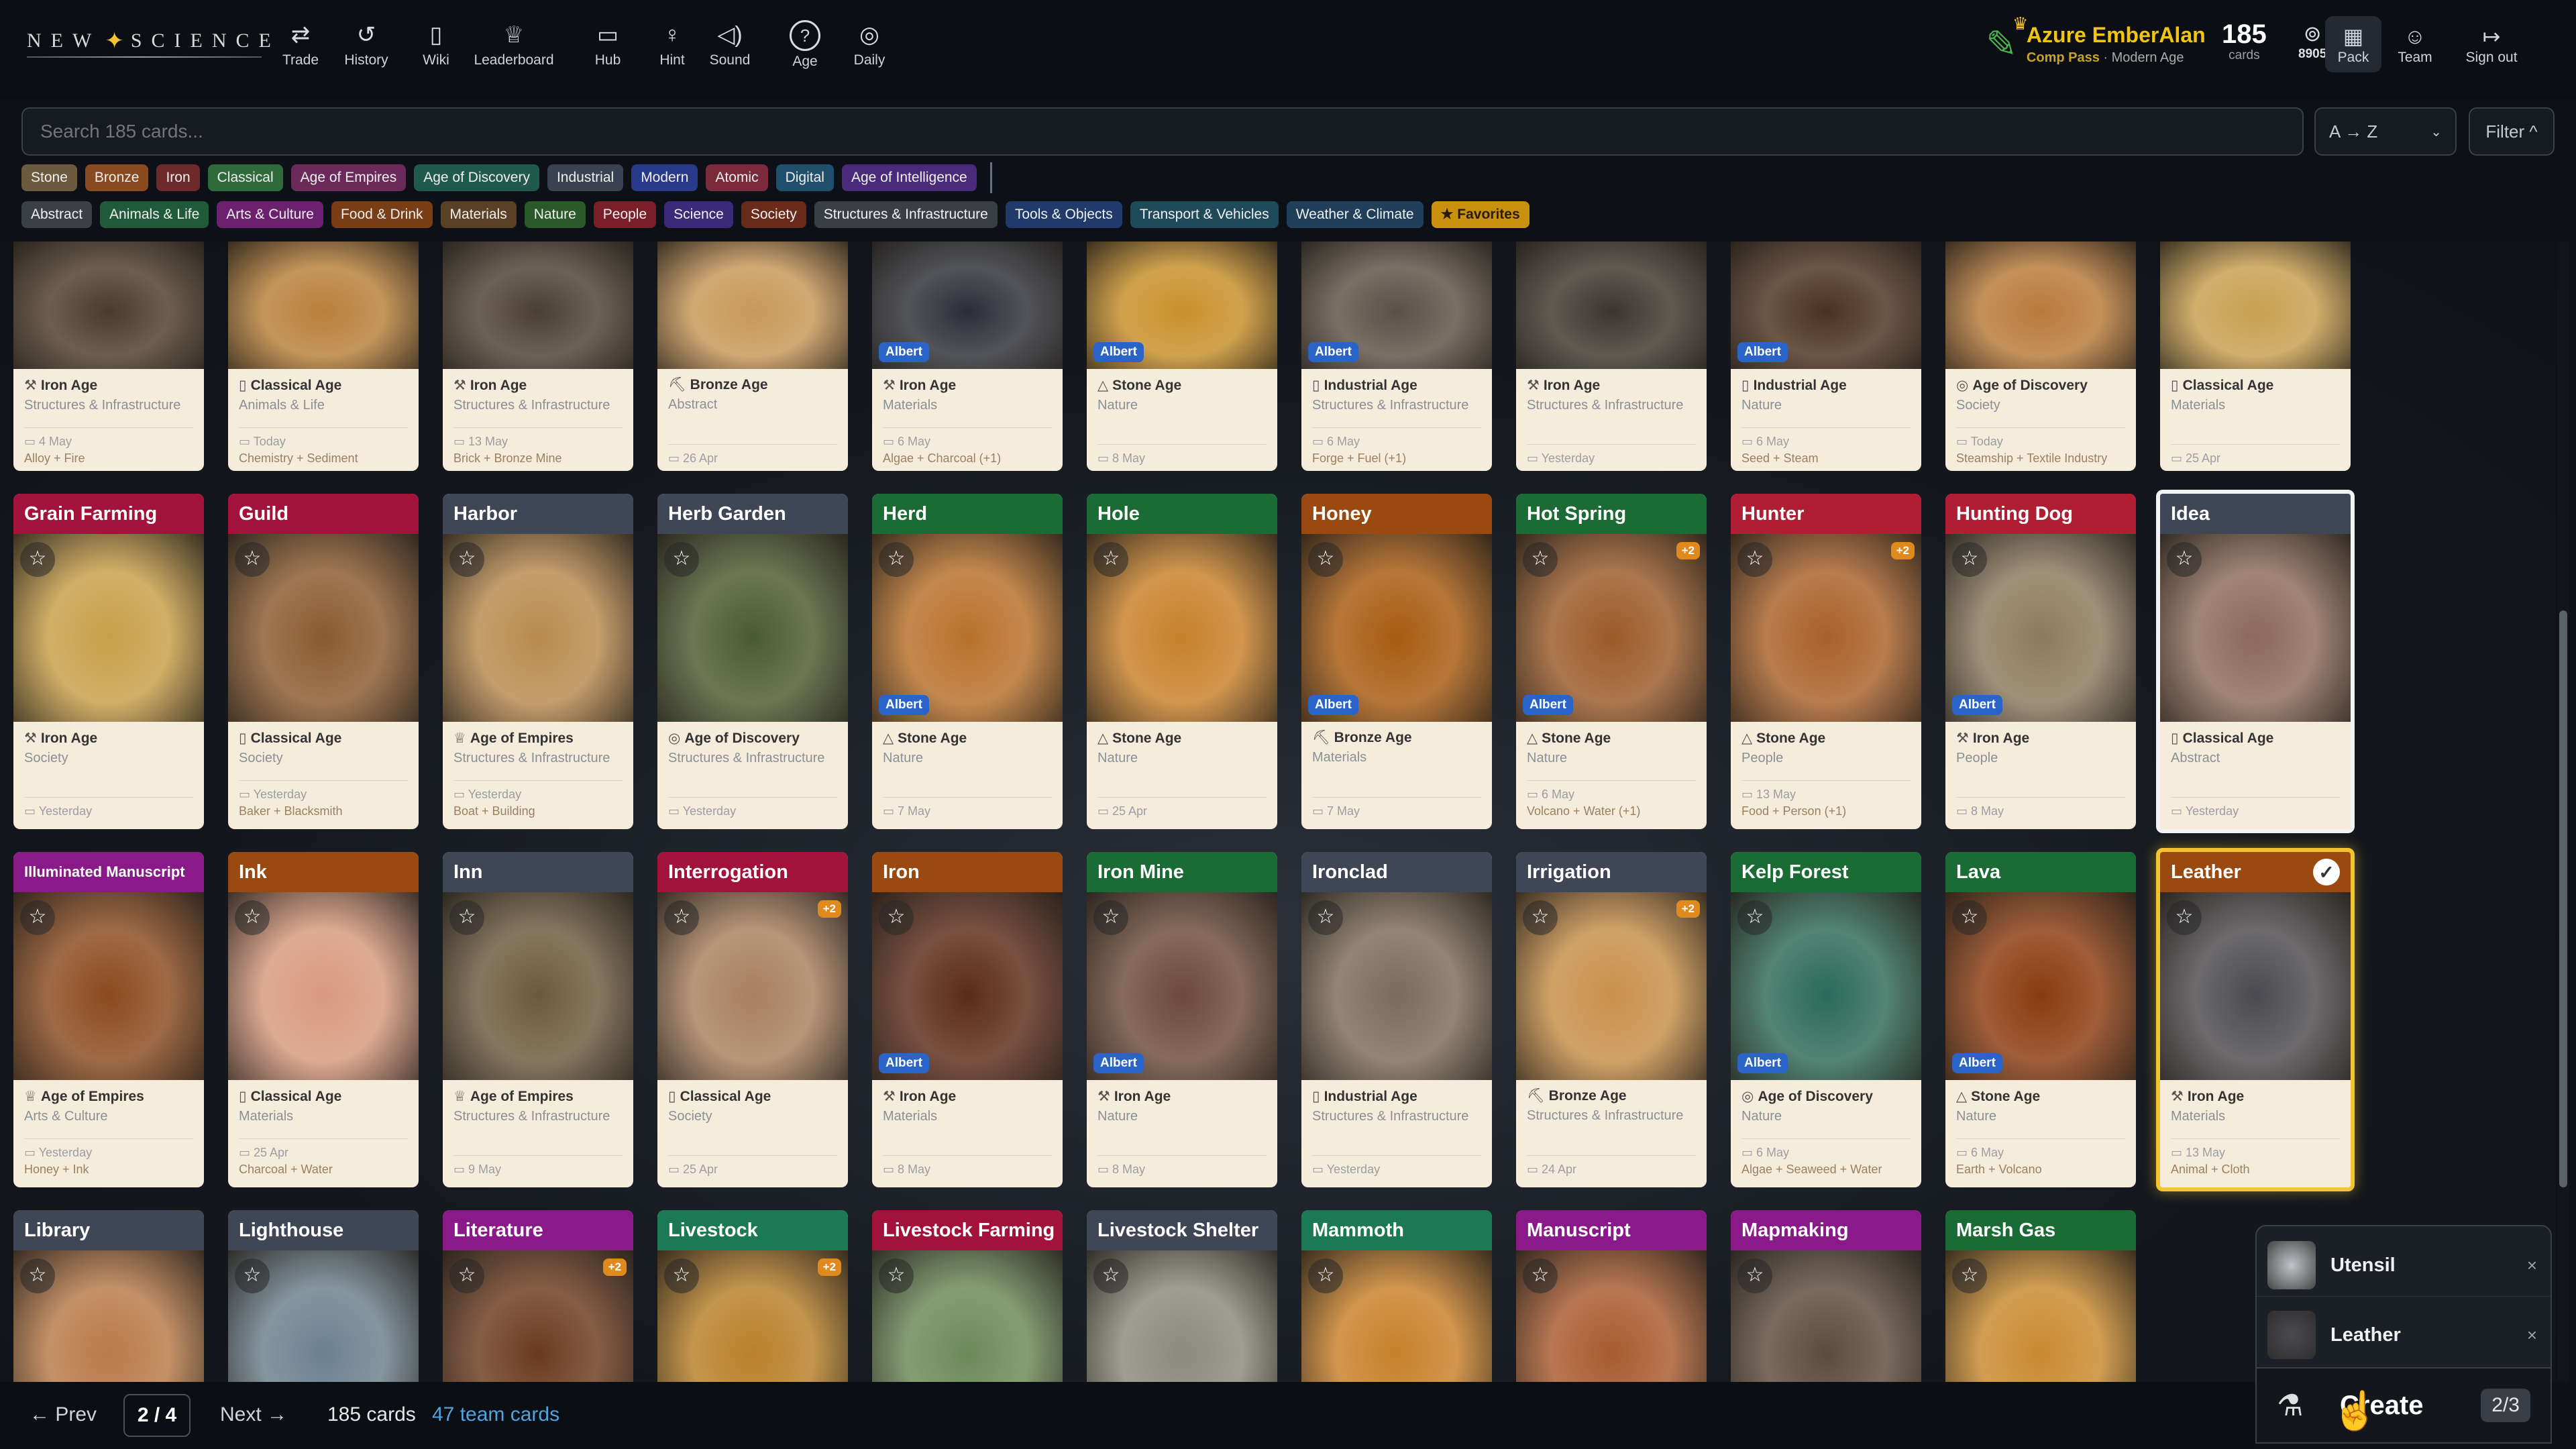 This screenshot has width=2576, height=1449. What do you see at coordinates (153, 41) in the screenshot?
I see `app-logo: NEW ✦ SCIENCE` at bounding box center [153, 41].